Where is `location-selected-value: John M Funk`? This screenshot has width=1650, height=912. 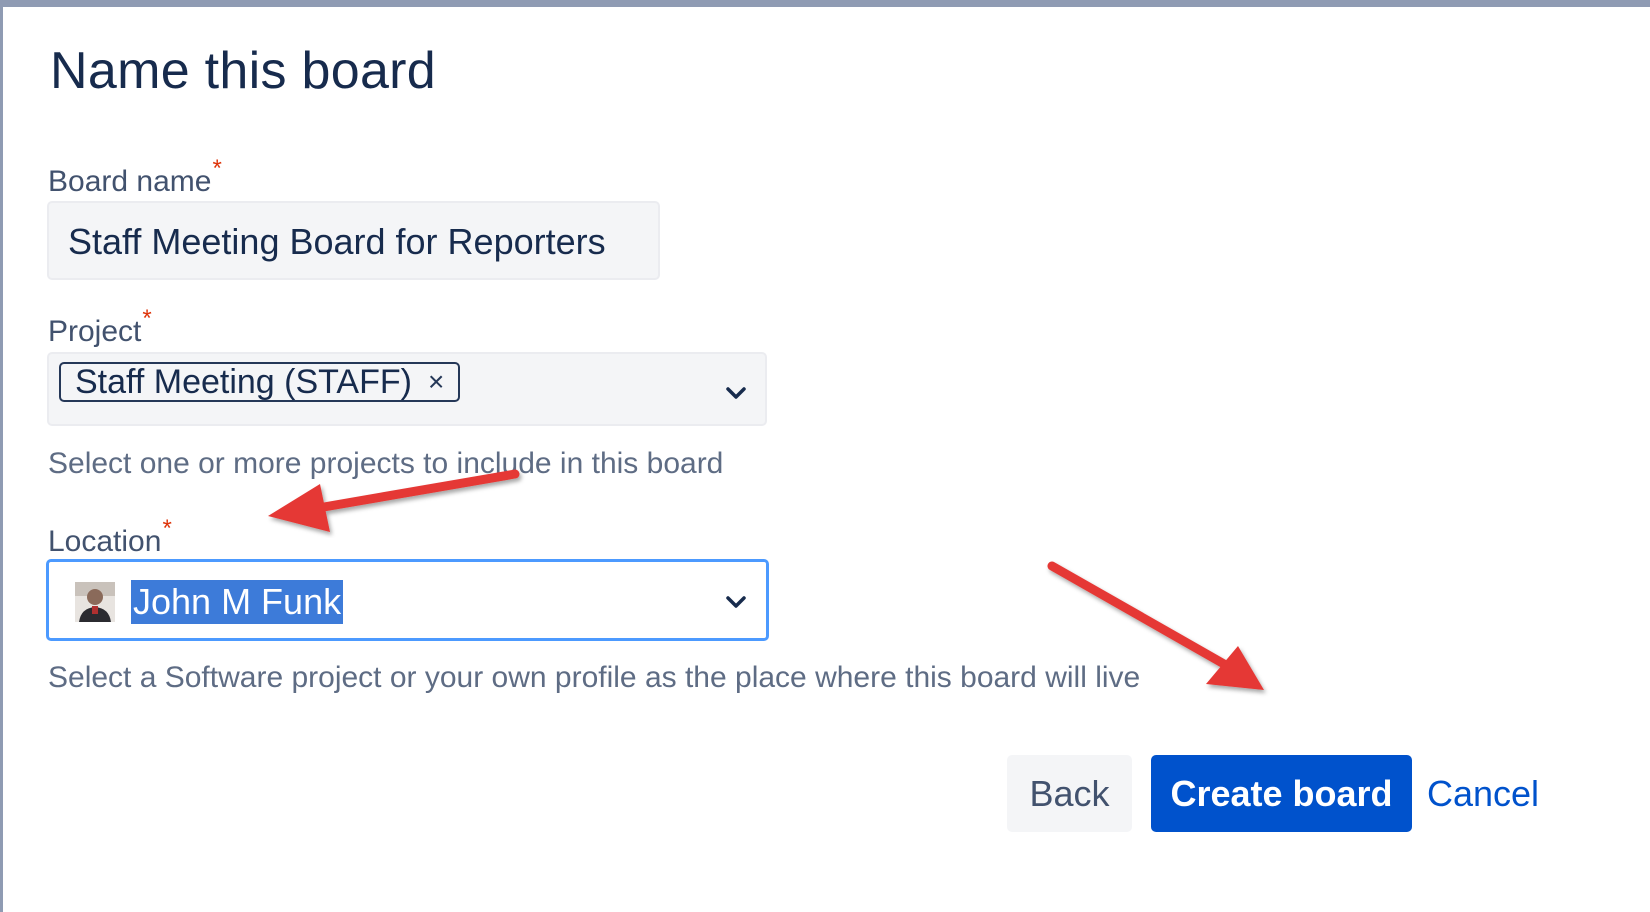 location-selected-value: John M Funk is located at coordinates (237, 602).